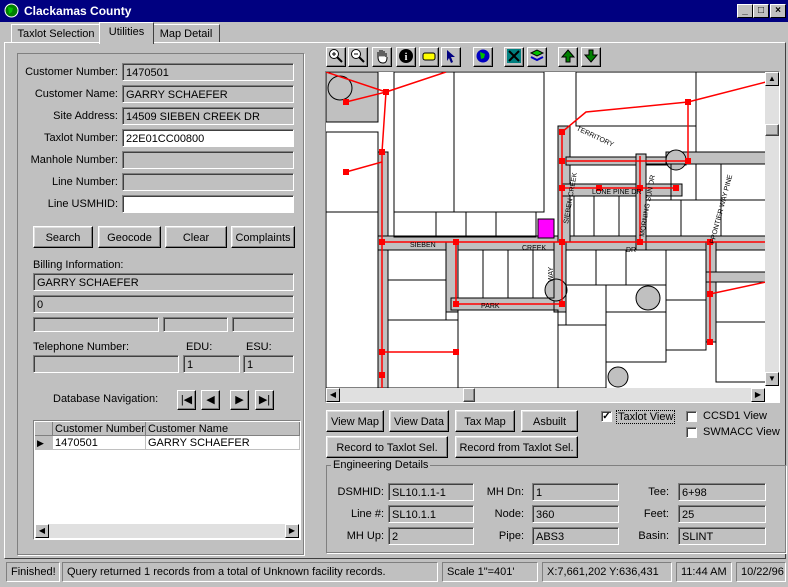 The width and height of the screenshot is (788, 587). I want to click on dsmhid-field: SL10.1.1-1, so click(431, 492).